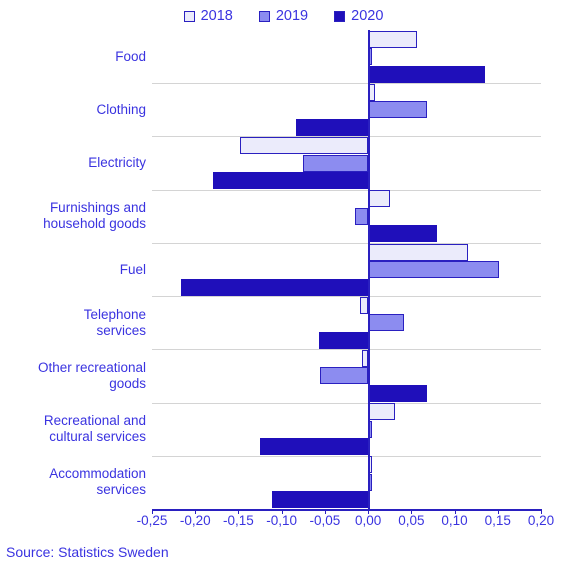 The height and width of the screenshot is (567, 567). Describe the element at coordinates (418, 252) in the screenshot. I see `bar-2018-fuel` at that location.